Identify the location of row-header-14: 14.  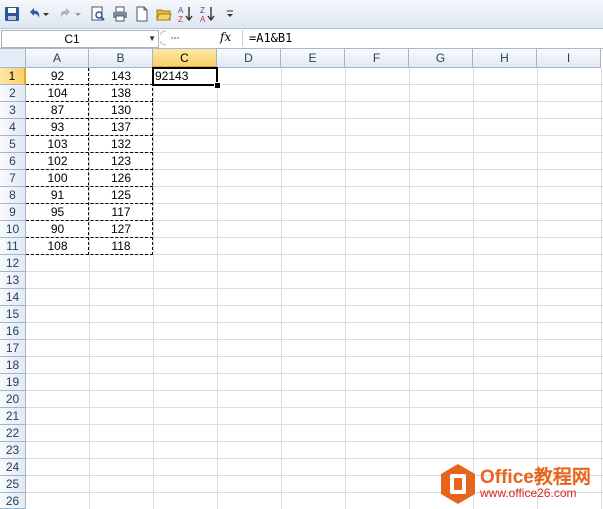
(13, 297).